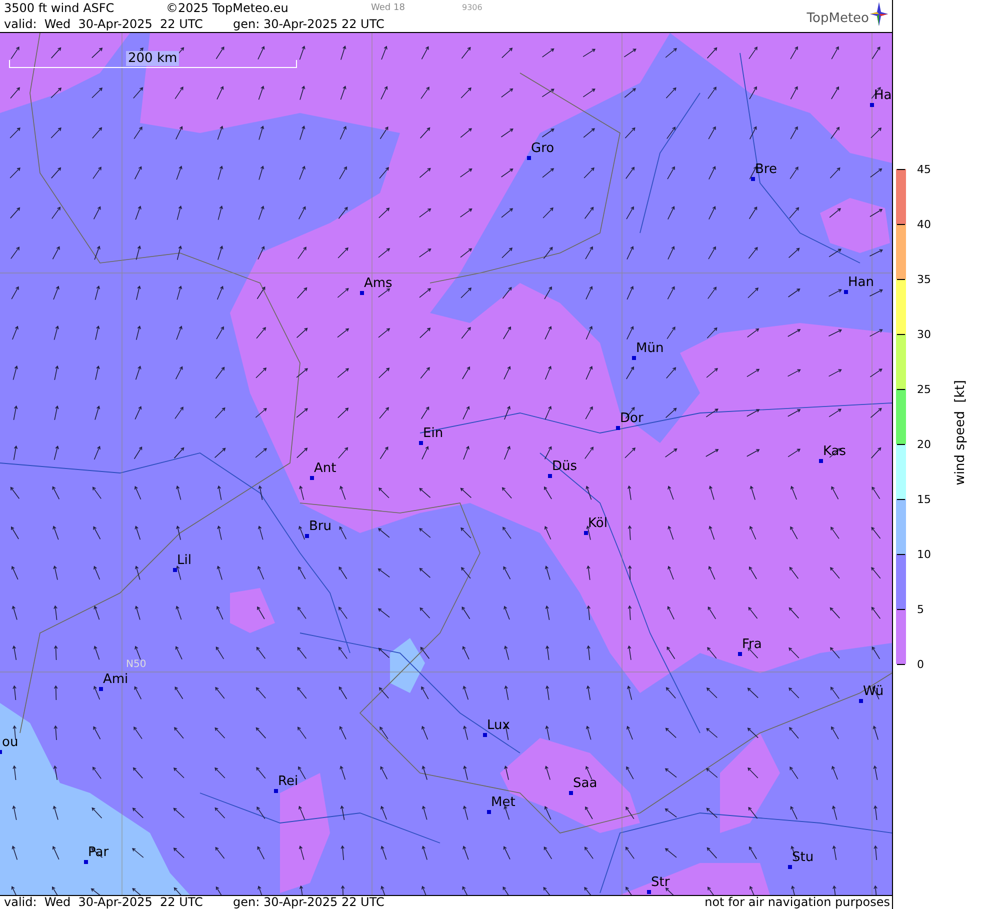 This screenshot has height=909, width=983. What do you see at coordinates (115, 679) in the screenshot?
I see `city-label: Ami` at bounding box center [115, 679].